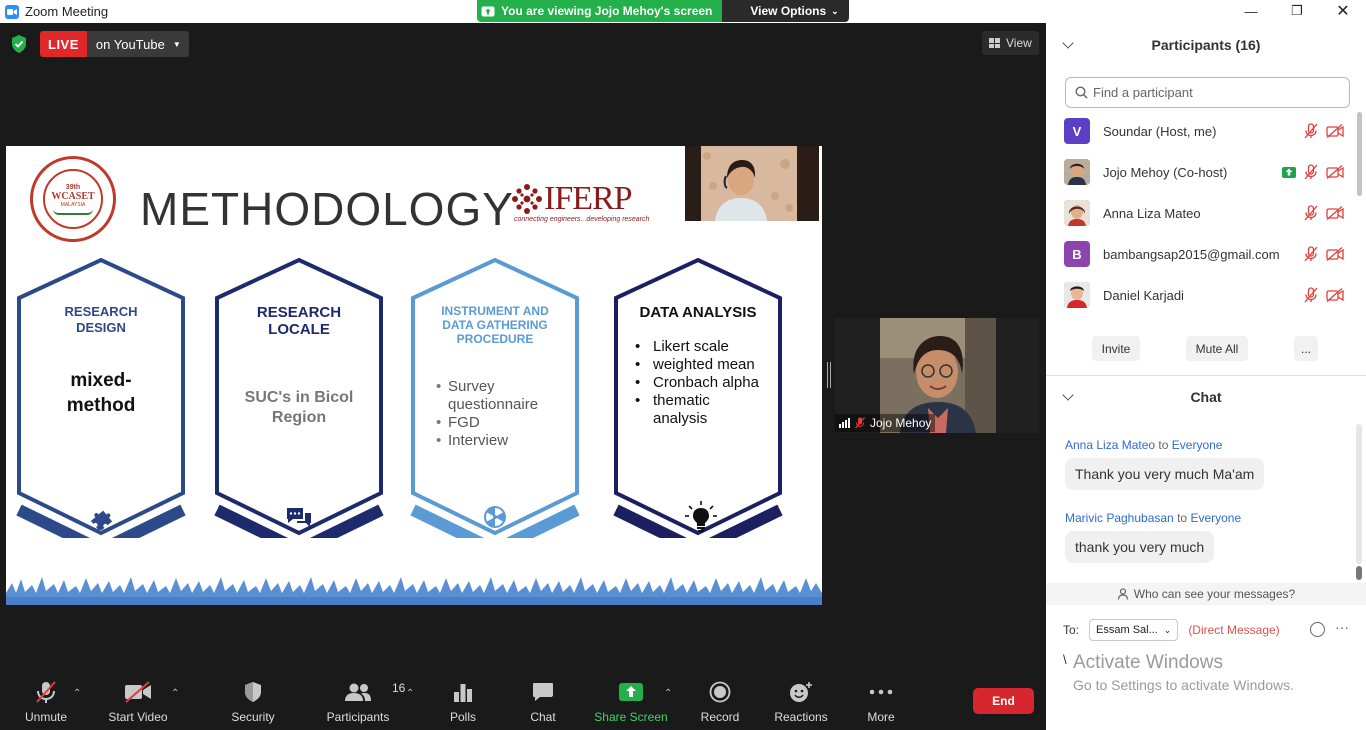 The height and width of the screenshot is (730, 1366). Describe the element at coordinates (1160, 131) in the screenshot. I see `participant-name: Soundar (Host, me)` at that location.